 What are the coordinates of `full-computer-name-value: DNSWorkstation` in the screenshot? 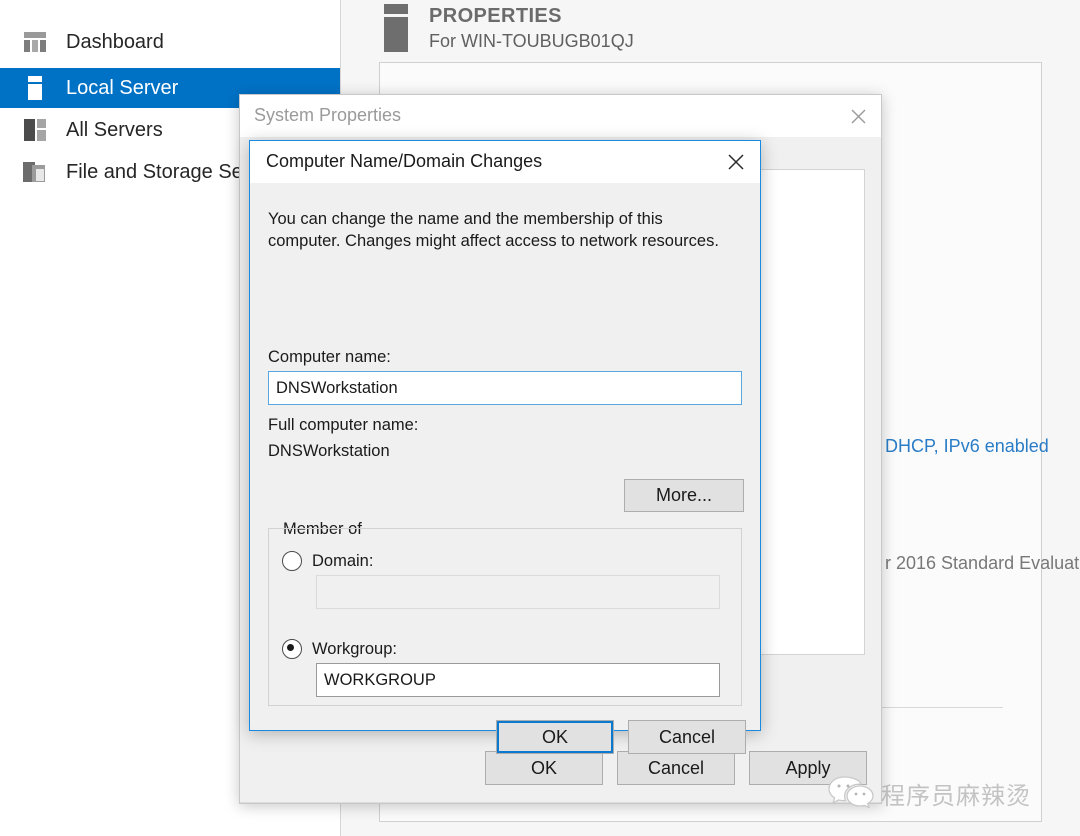 It's located at (329, 451).